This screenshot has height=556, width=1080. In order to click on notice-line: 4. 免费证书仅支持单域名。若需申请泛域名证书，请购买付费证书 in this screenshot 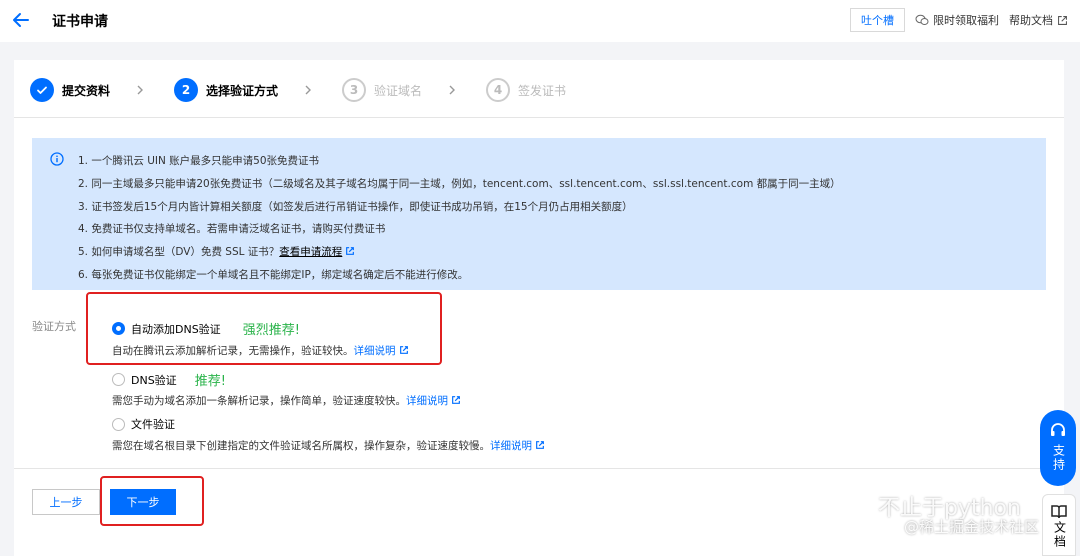, I will do `click(232, 229)`.